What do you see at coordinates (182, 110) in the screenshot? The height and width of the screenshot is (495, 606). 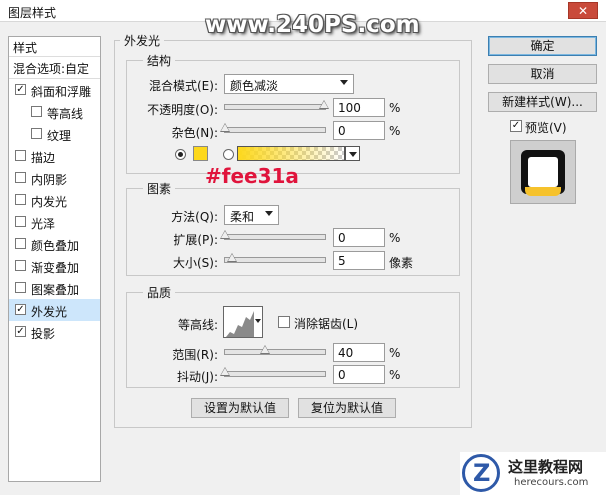 I see `opacity-label: 不透明度(O):` at bounding box center [182, 110].